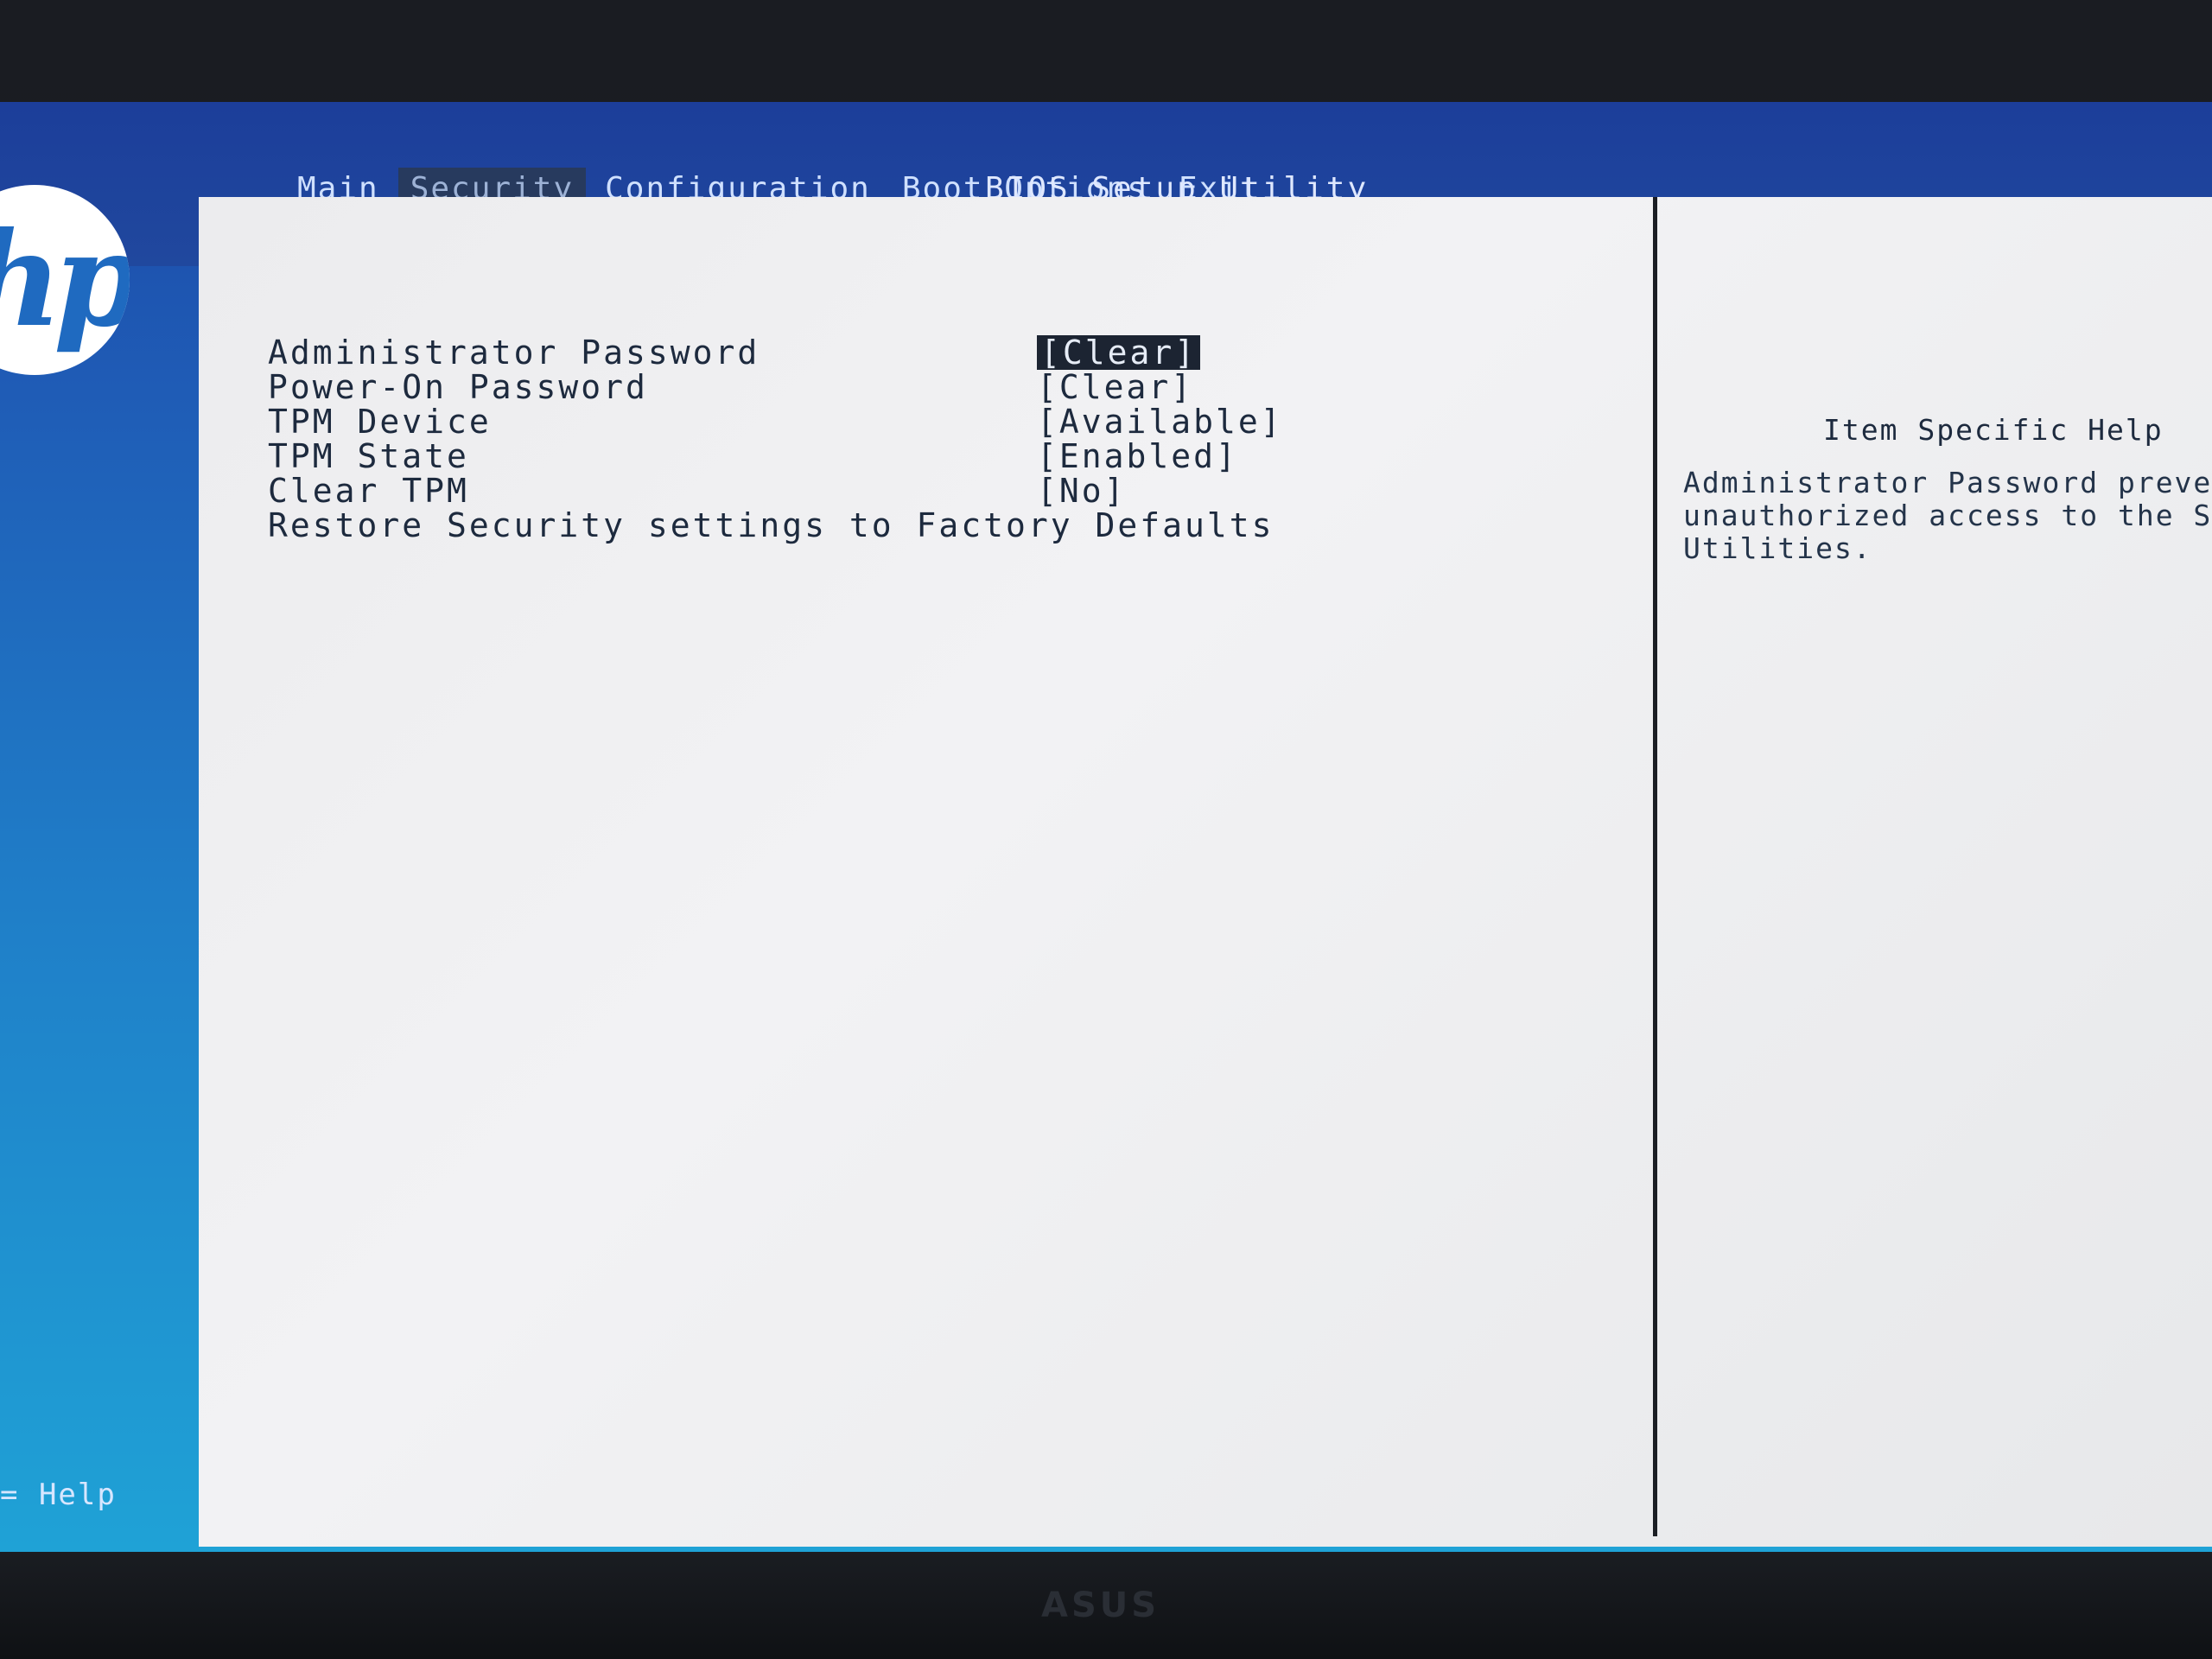  Describe the element at coordinates (1082, 491) in the screenshot. I see `setting-value: [No]` at that location.